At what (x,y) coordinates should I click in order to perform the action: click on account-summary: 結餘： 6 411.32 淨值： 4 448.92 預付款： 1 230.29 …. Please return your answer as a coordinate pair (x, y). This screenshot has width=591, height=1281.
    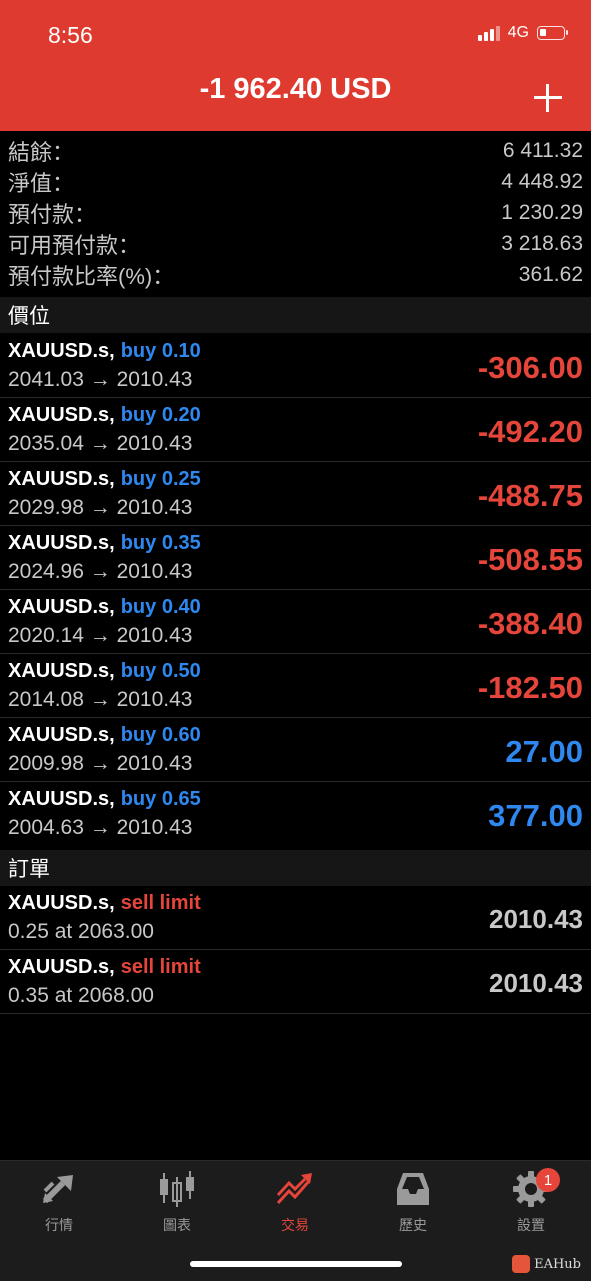
    Looking at the image, I should click on (295, 212).